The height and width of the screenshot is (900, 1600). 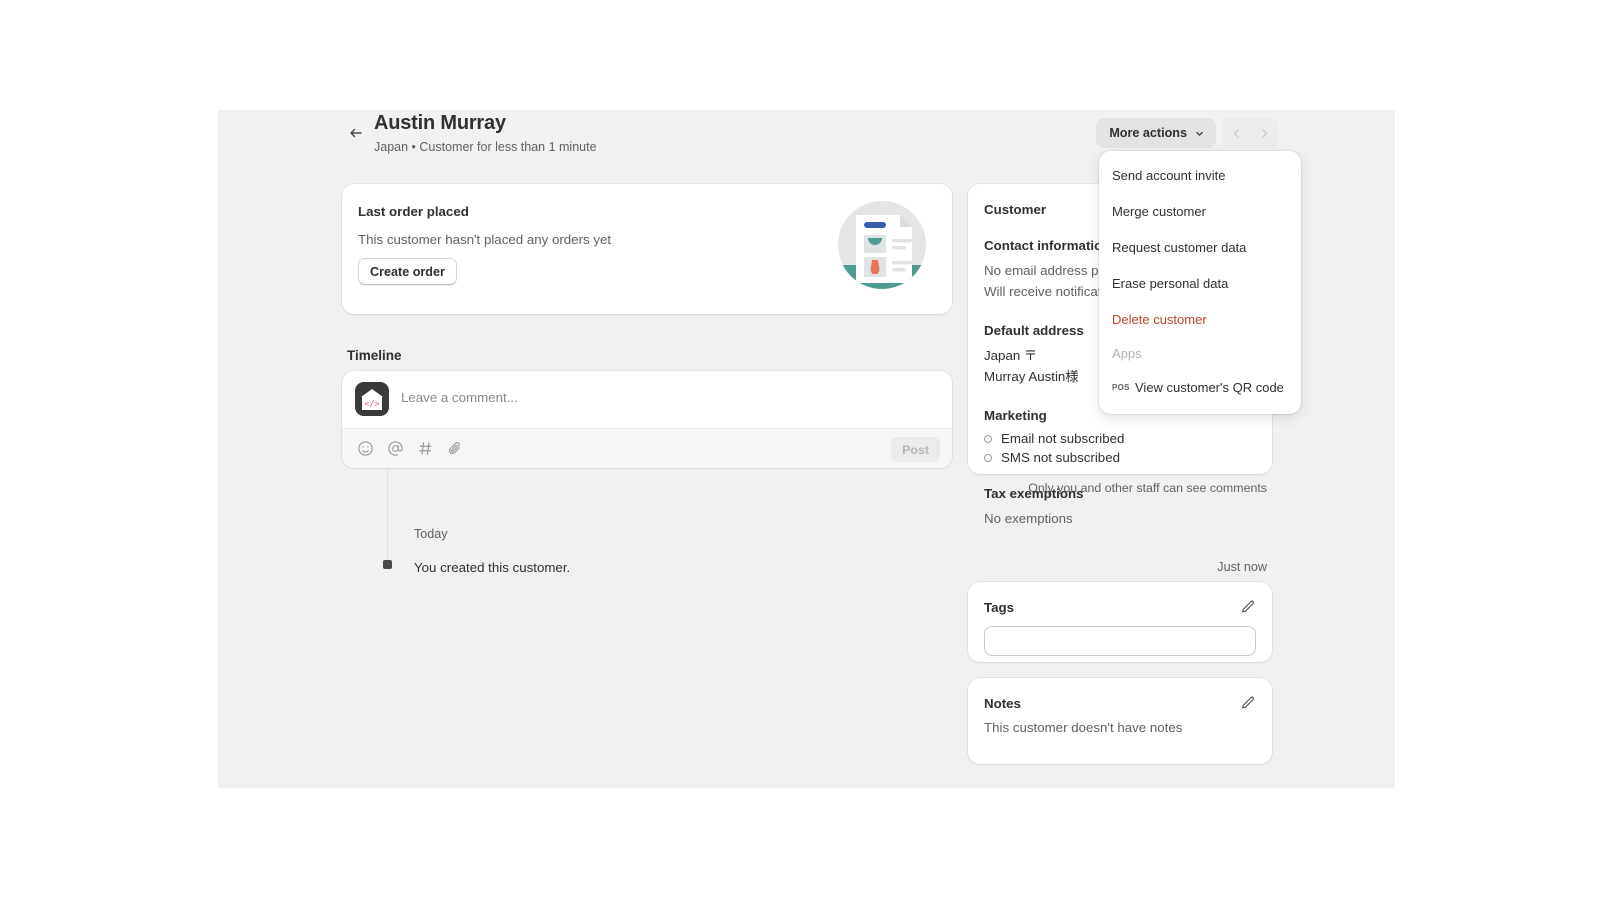 I want to click on timeline-event-time: Just now, so click(x=1242, y=567).